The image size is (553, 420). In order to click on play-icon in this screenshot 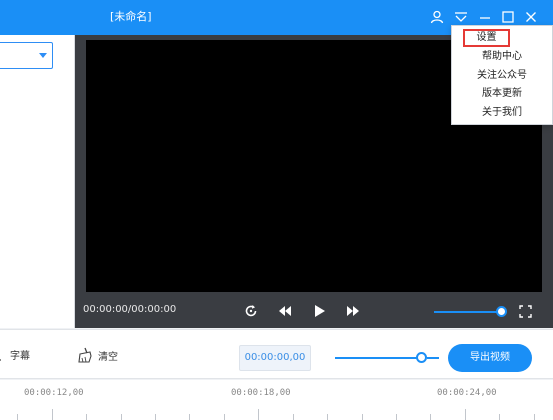, I will do `click(320, 311)`.